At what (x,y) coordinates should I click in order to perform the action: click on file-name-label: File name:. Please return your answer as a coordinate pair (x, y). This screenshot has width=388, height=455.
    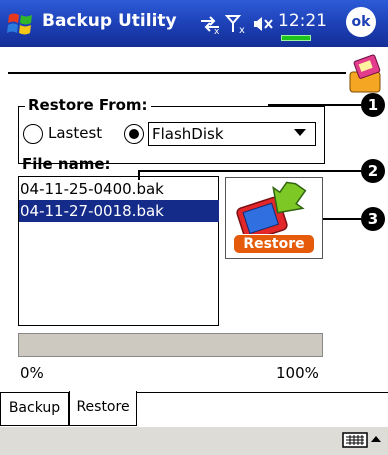
    Looking at the image, I should click on (66, 164).